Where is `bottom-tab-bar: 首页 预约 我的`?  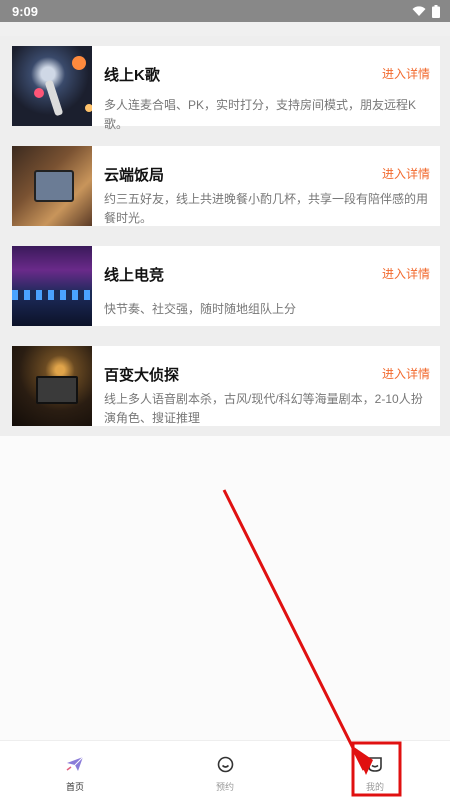 bottom-tab-bar: 首页 预约 我的 is located at coordinates (225, 770).